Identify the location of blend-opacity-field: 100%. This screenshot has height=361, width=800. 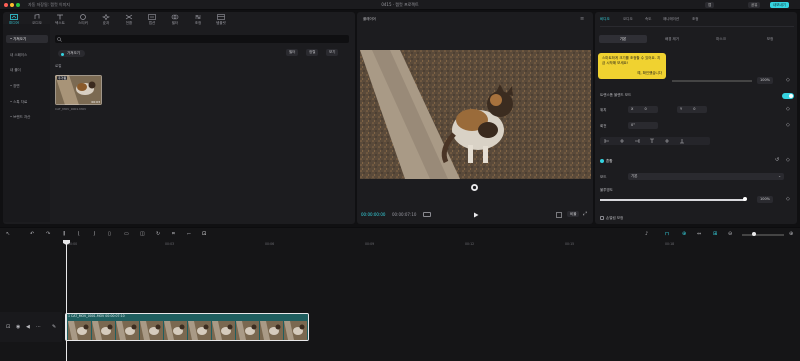
(765, 199).